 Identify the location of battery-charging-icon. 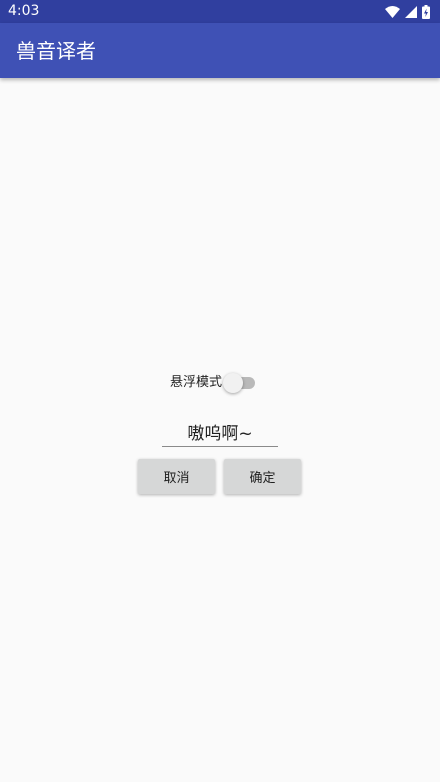
(426, 11).